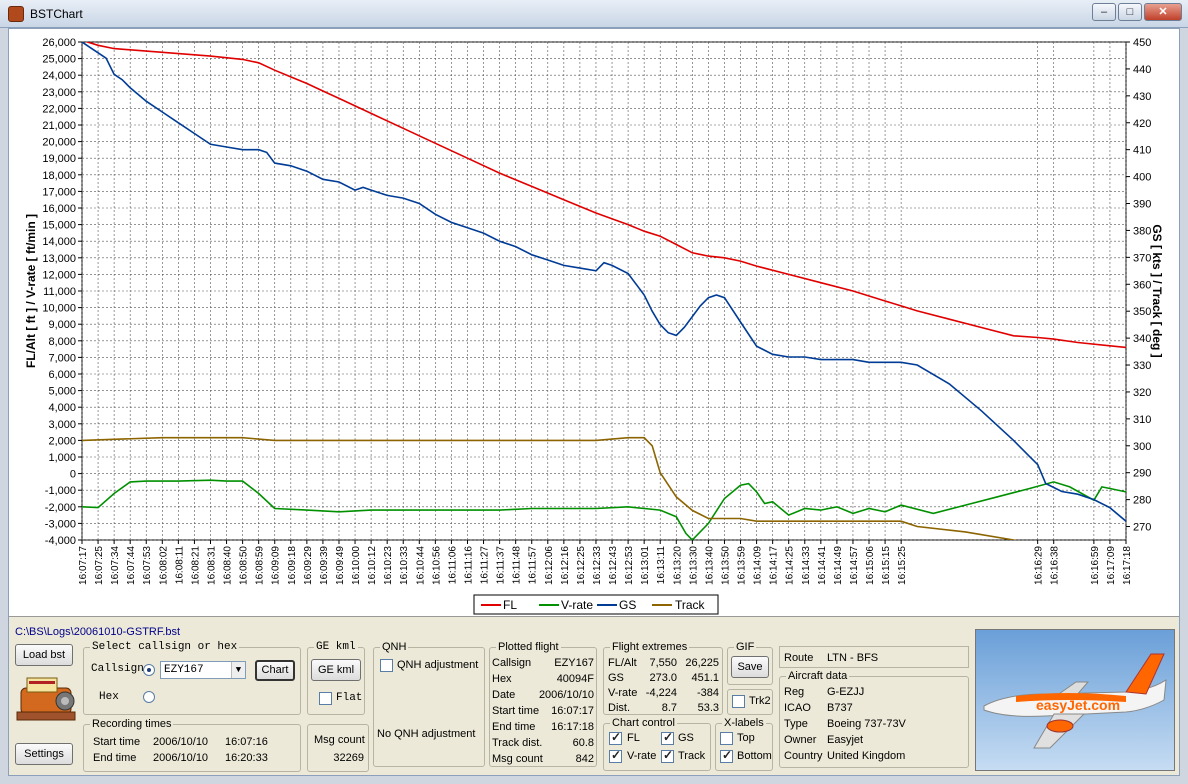 This screenshot has width=1188, height=784. Describe the element at coordinates (822, 565) in the screenshot. I see `x-tick-label: 16:14:41` at that location.